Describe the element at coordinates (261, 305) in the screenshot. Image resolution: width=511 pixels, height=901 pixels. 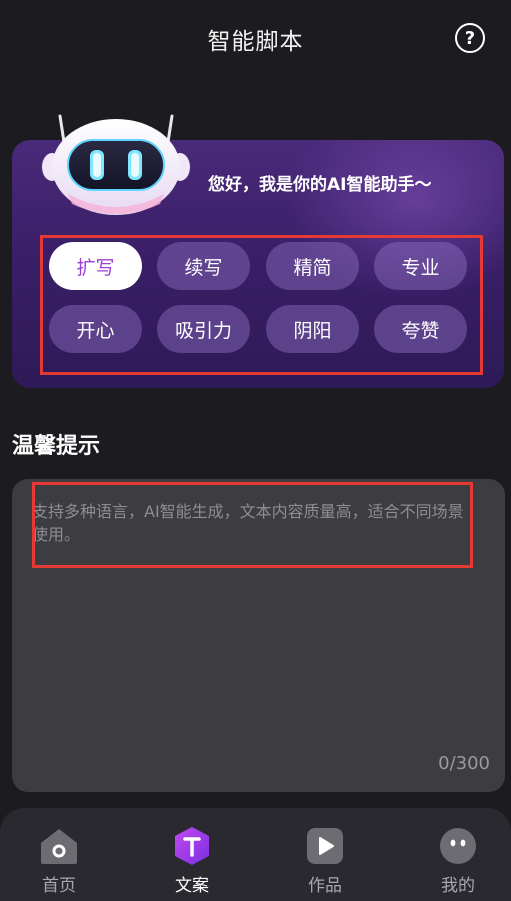
I see `style-chip-grid: 扩写 续写 精简 专业 开心 吸引力 阴阳 夸赞` at that location.